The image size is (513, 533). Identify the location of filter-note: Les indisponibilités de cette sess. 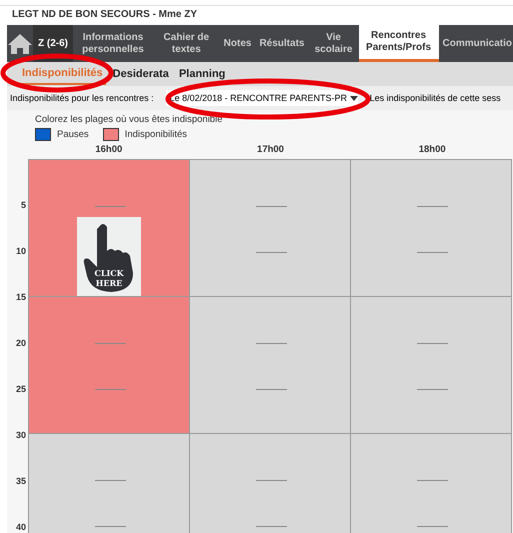
(435, 98).